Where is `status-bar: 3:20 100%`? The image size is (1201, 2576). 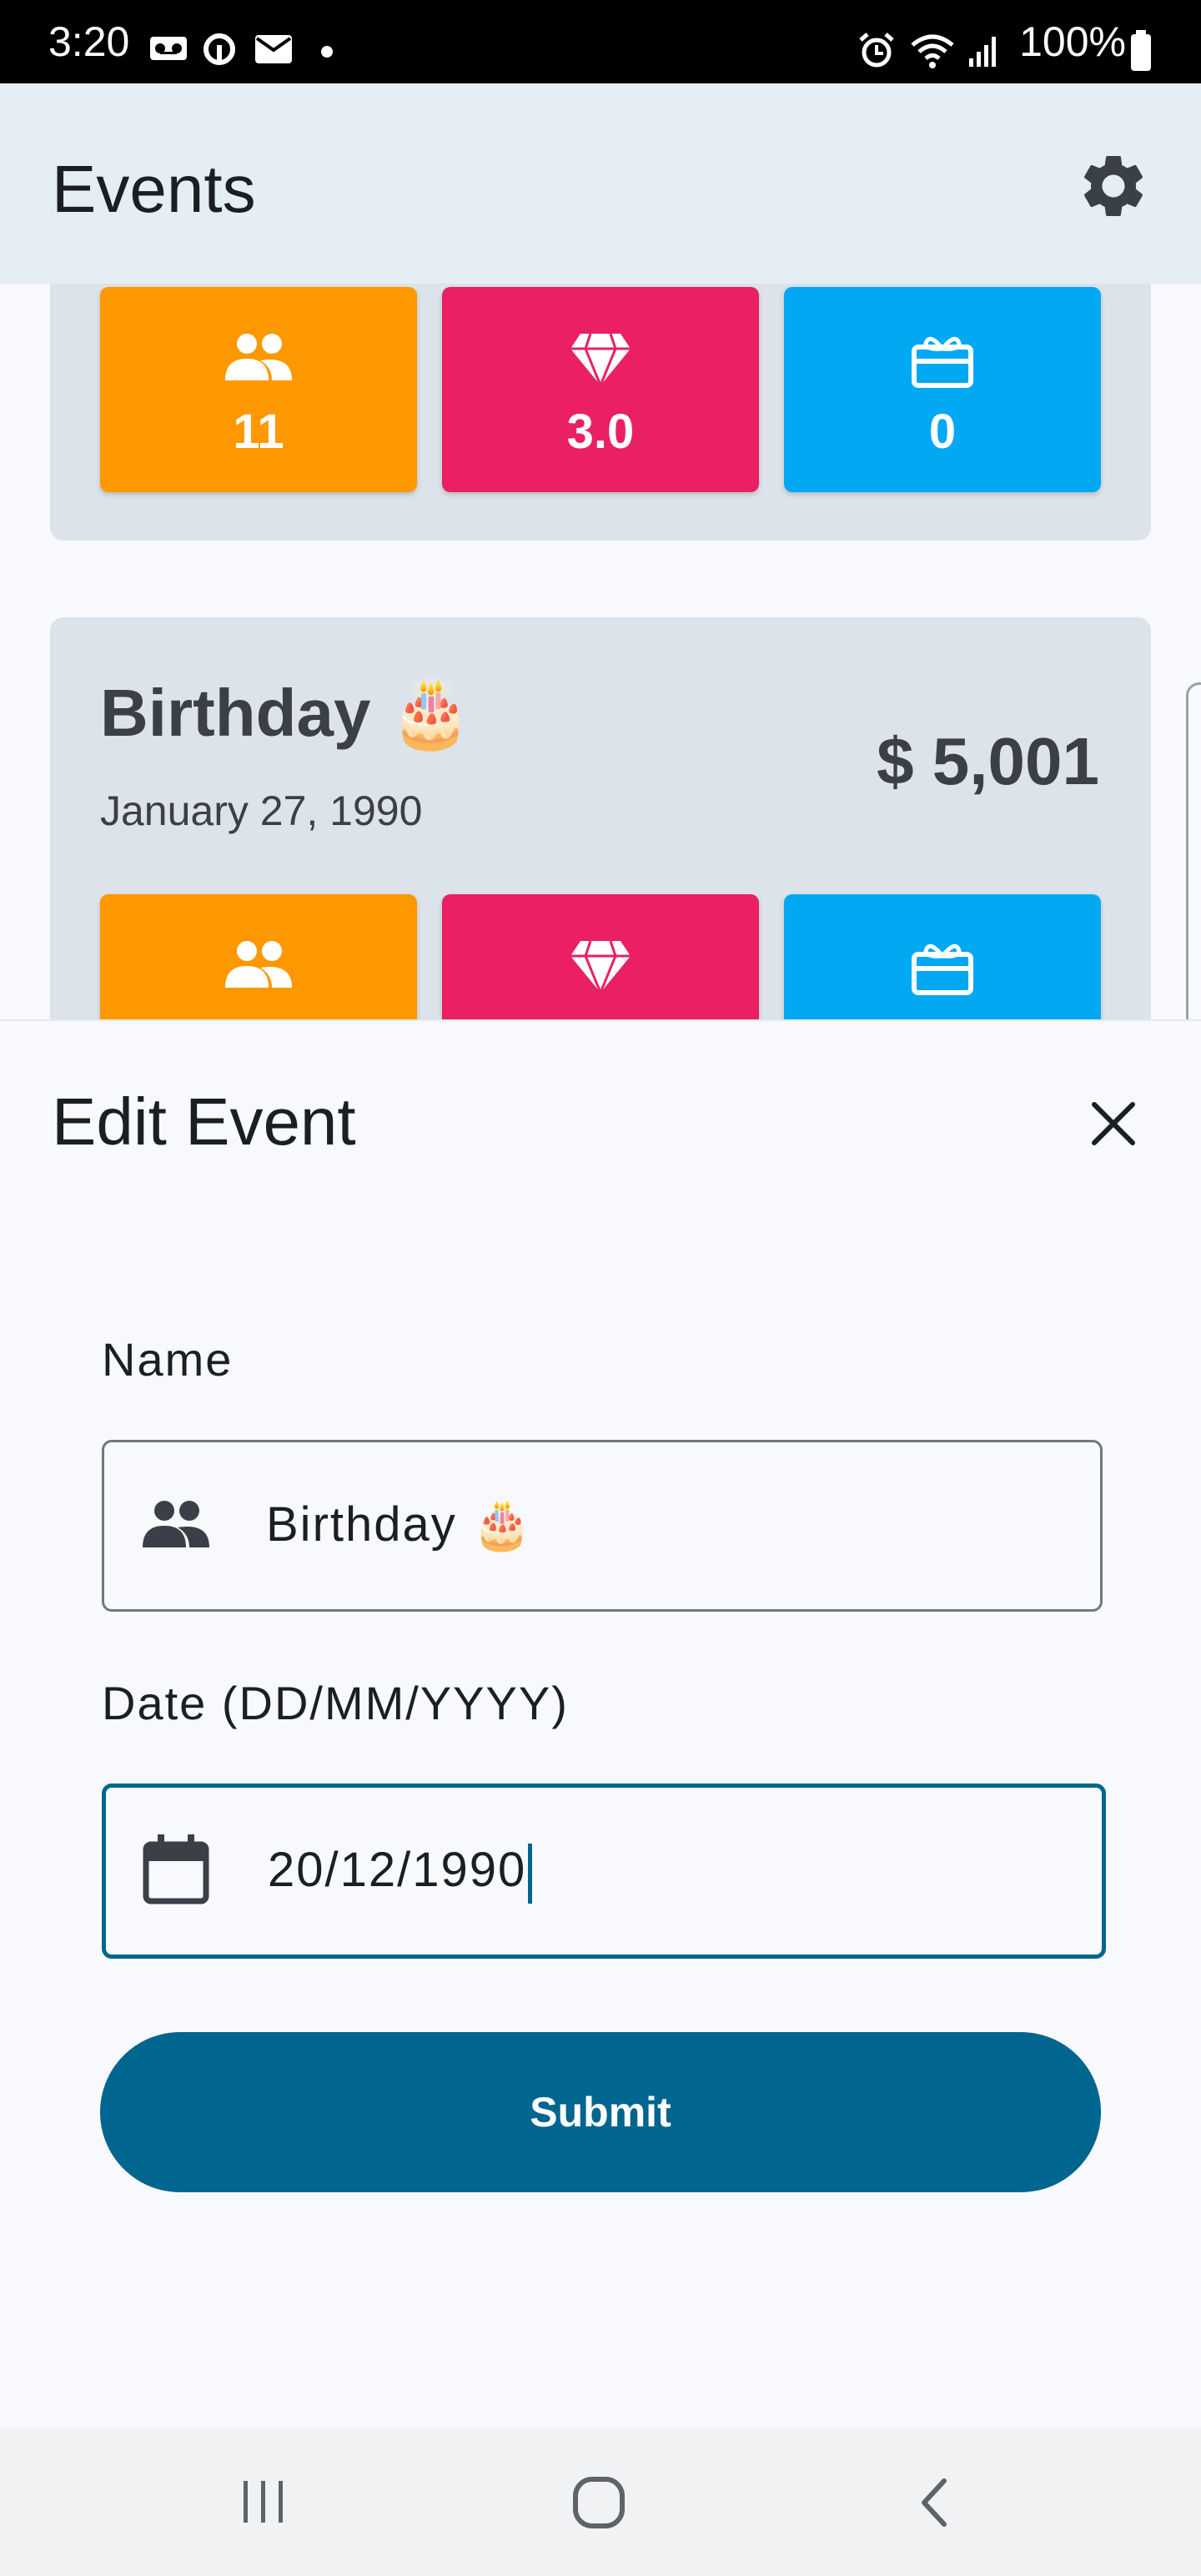
status-bar: 3:20 100% is located at coordinates (601, 41).